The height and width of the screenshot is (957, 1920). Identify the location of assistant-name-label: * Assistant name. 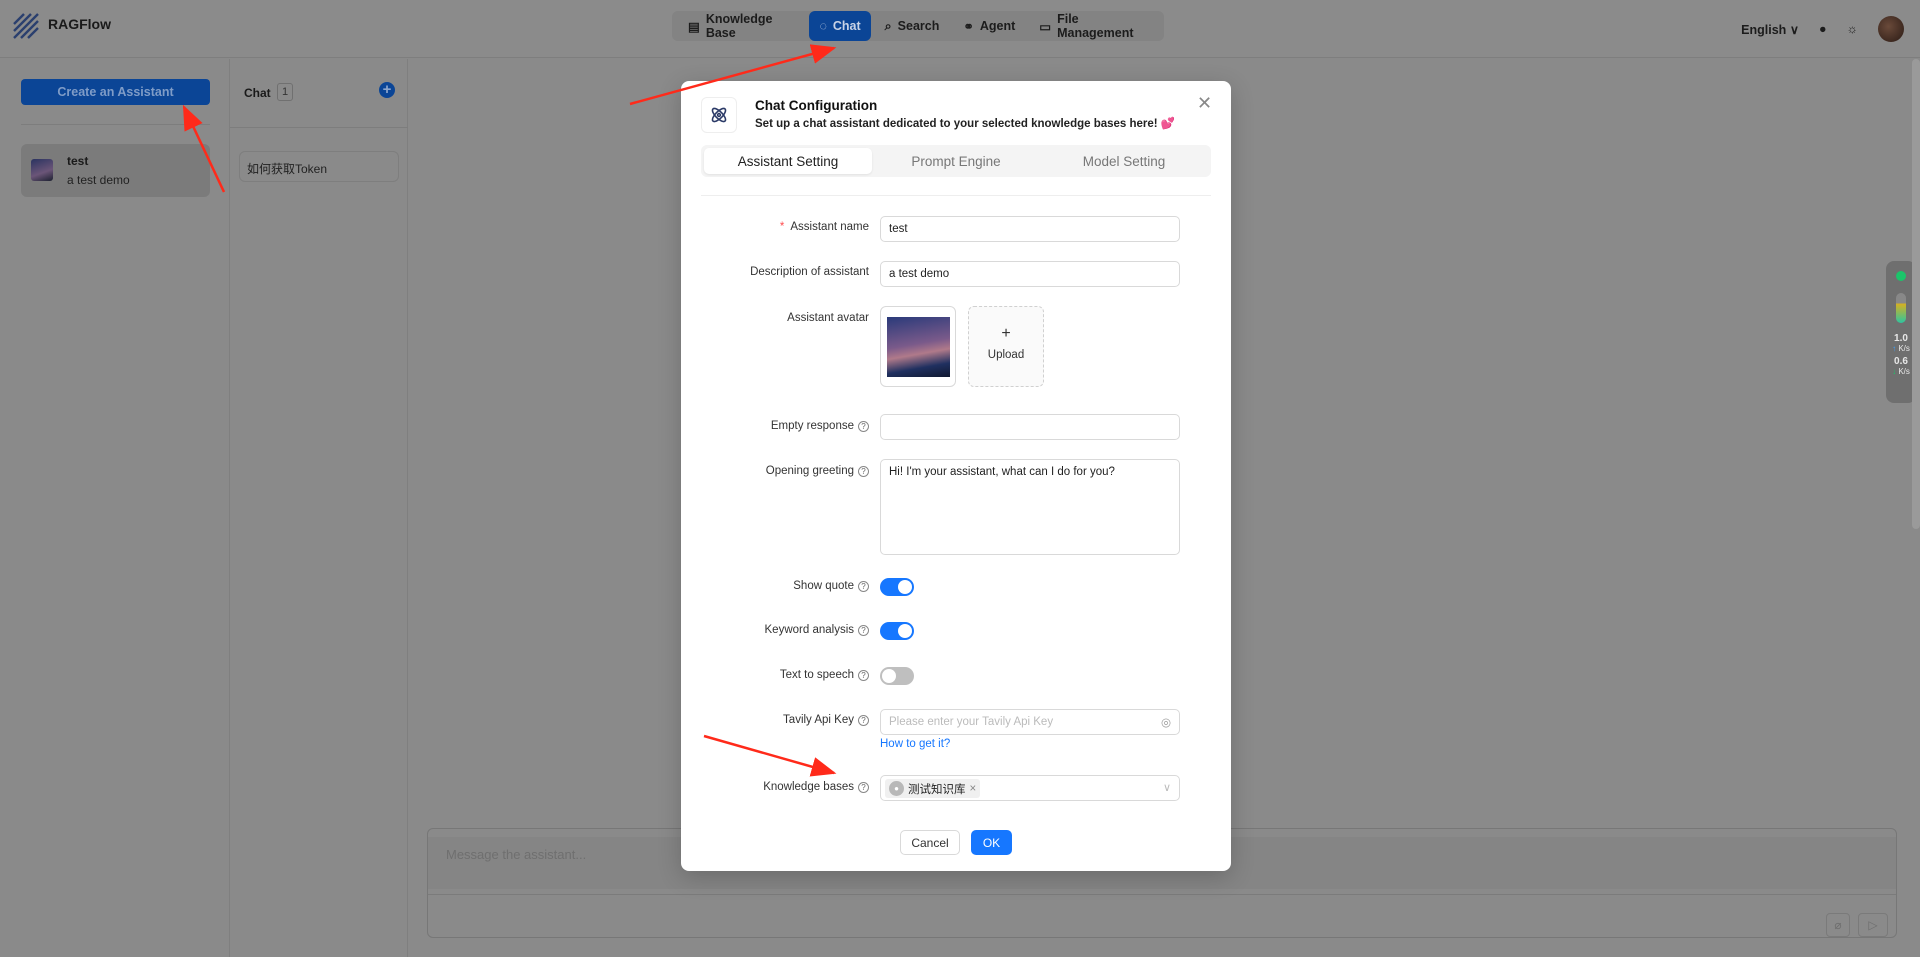
(824, 227).